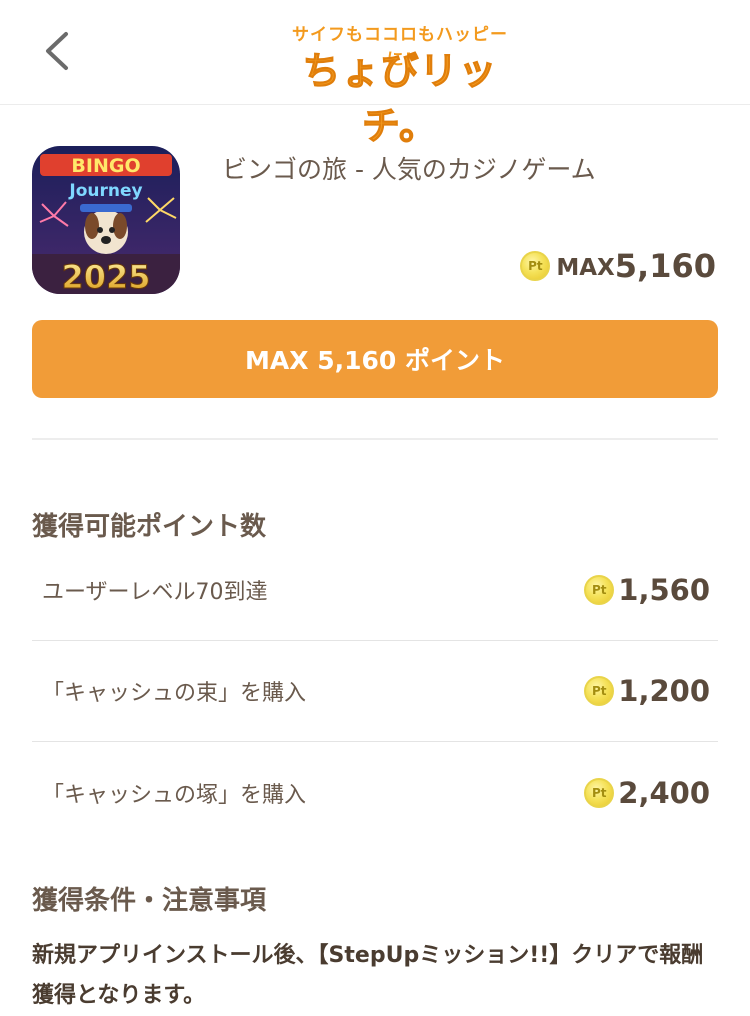  I want to click on point-item-amount: 2,400, so click(664, 793).